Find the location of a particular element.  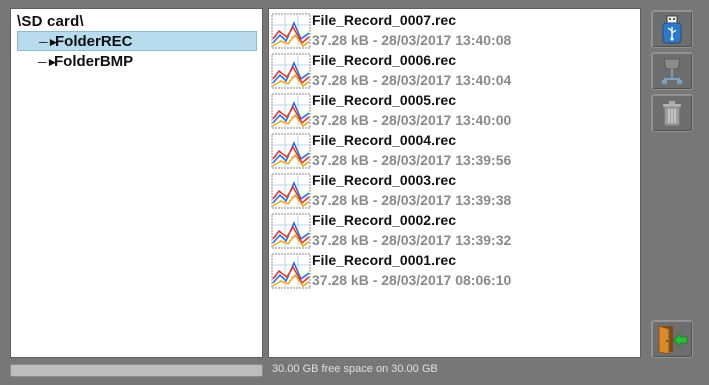

delete-button is located at coordinates (672, 113).